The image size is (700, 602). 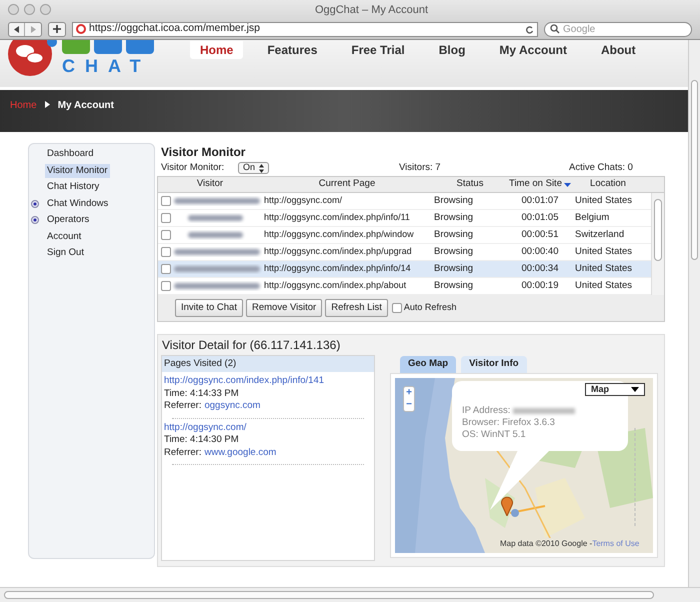 I want to click on auto-refresh-checkbox: Auto Refresh, so click(x=424, y=308).